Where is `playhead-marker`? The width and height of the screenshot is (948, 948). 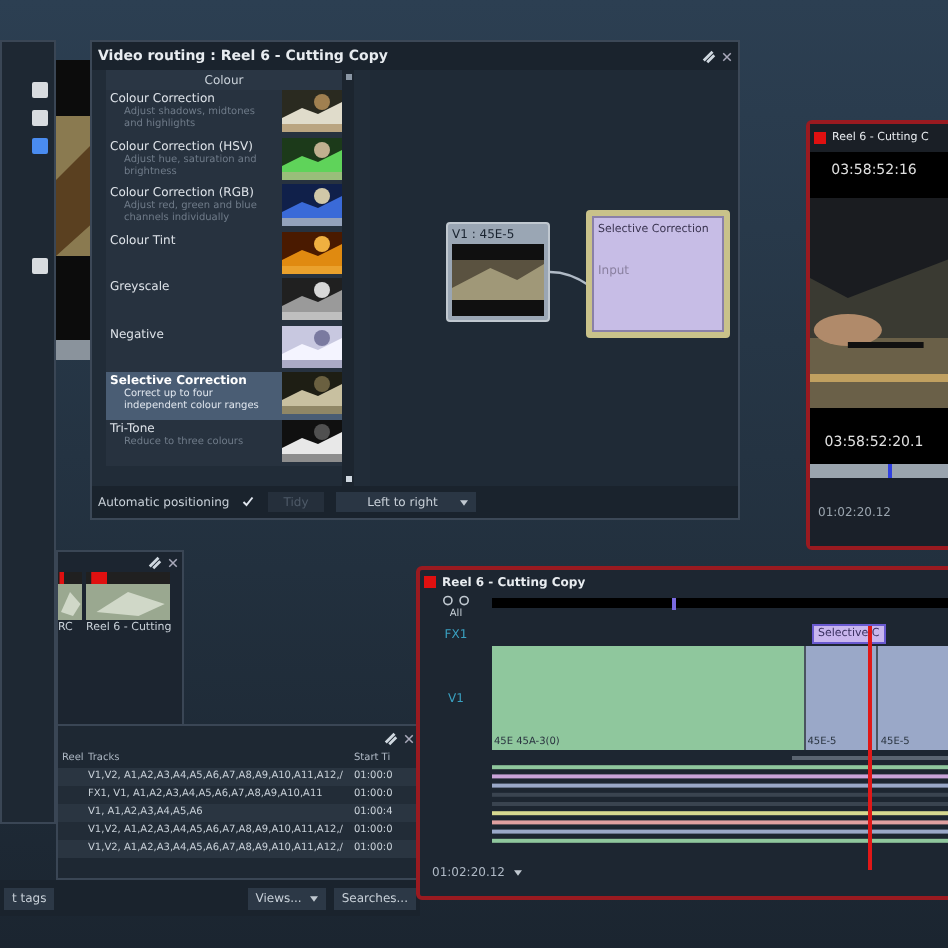 playhead-marker is located at coordinates (890, 471).